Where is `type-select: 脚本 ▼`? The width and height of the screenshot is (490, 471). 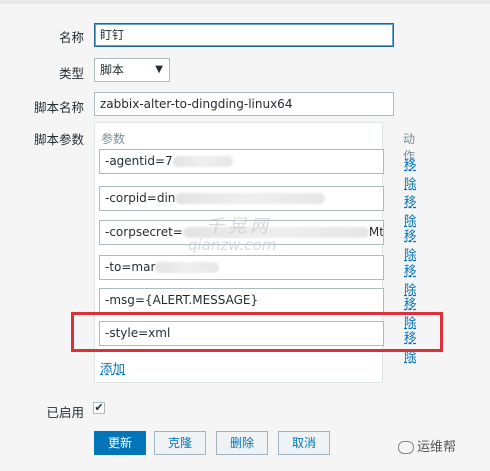 type-select: 脚本 ▼ is located at coordinates (132, 70).